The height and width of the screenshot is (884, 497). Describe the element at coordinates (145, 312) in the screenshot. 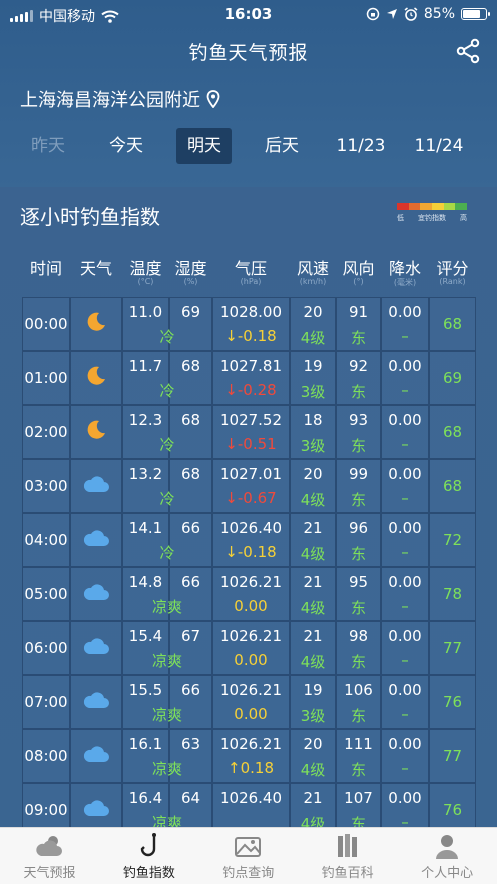

I see `temp-value: 11.0` at that location.